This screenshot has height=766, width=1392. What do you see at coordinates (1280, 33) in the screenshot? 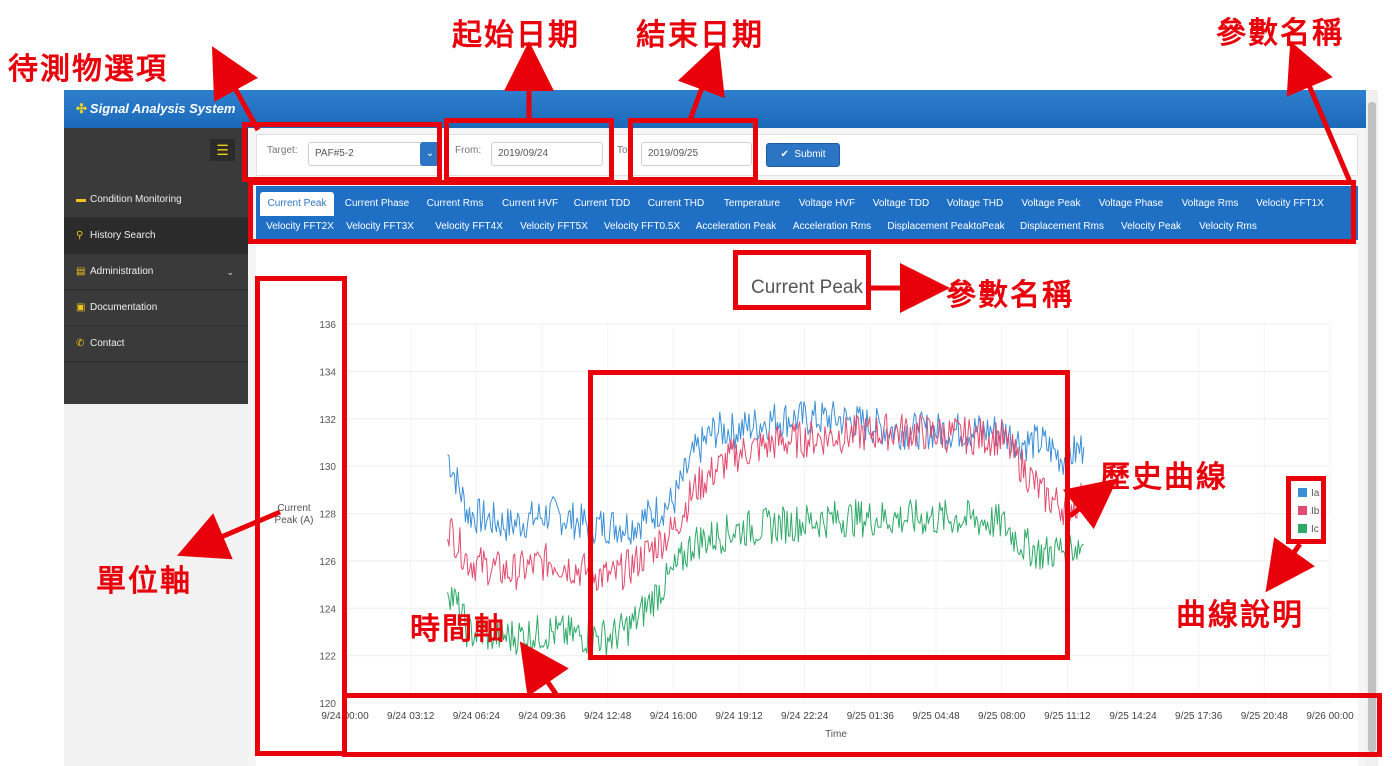
I see `annotation-param-name-top: 參數名稱` at bounding box center [1280, 33].